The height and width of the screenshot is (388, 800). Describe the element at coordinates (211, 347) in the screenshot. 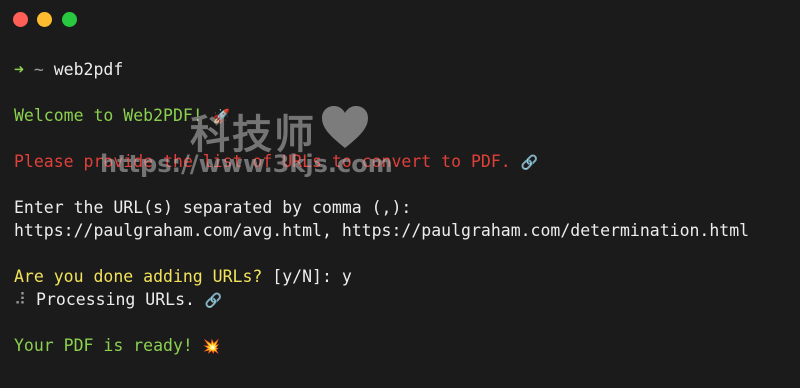

I see `explosion-icon: 💥` at that location.